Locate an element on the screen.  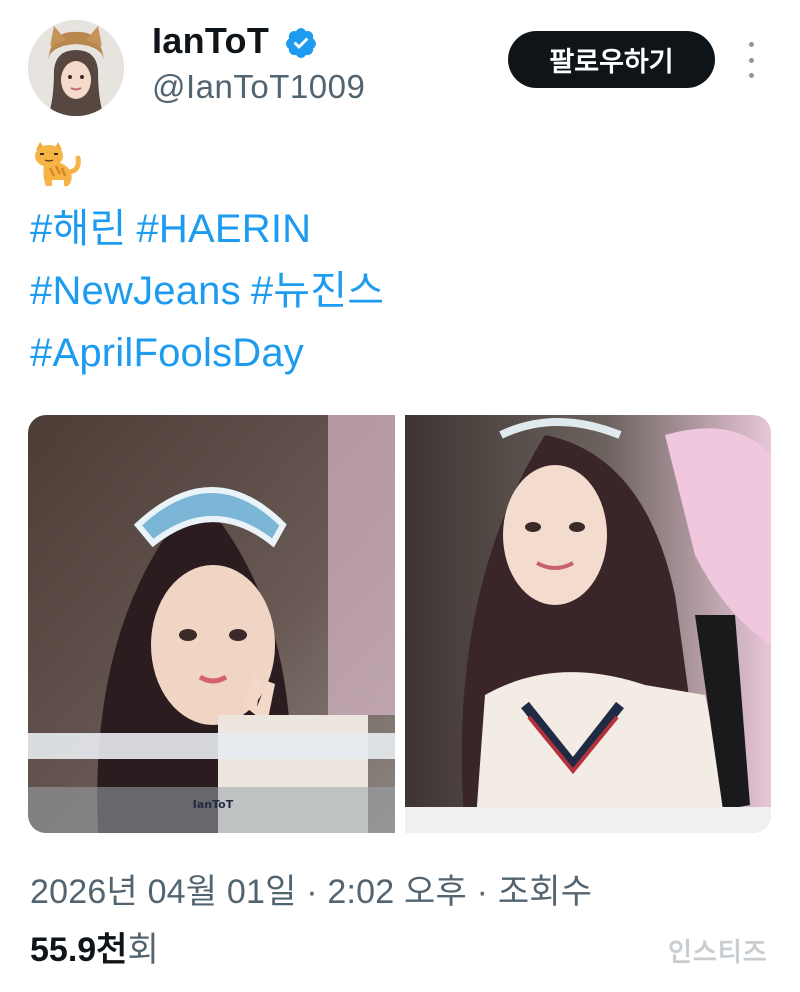
post-timestamp: 2026년 04월 01일 · 2:02 오후 · 조회수 is located at coordinates (311, 888).